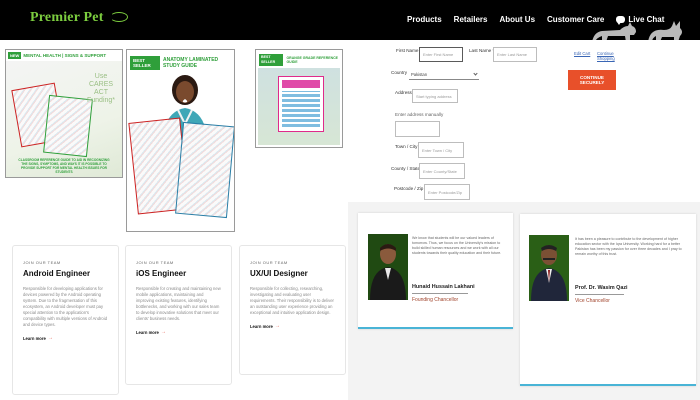 The width and height of the screenshot is (700, 400). Describe the element at coordinates (435, 300) in the screenshot. I see `leader-title: Founding Chancellor` at that location.